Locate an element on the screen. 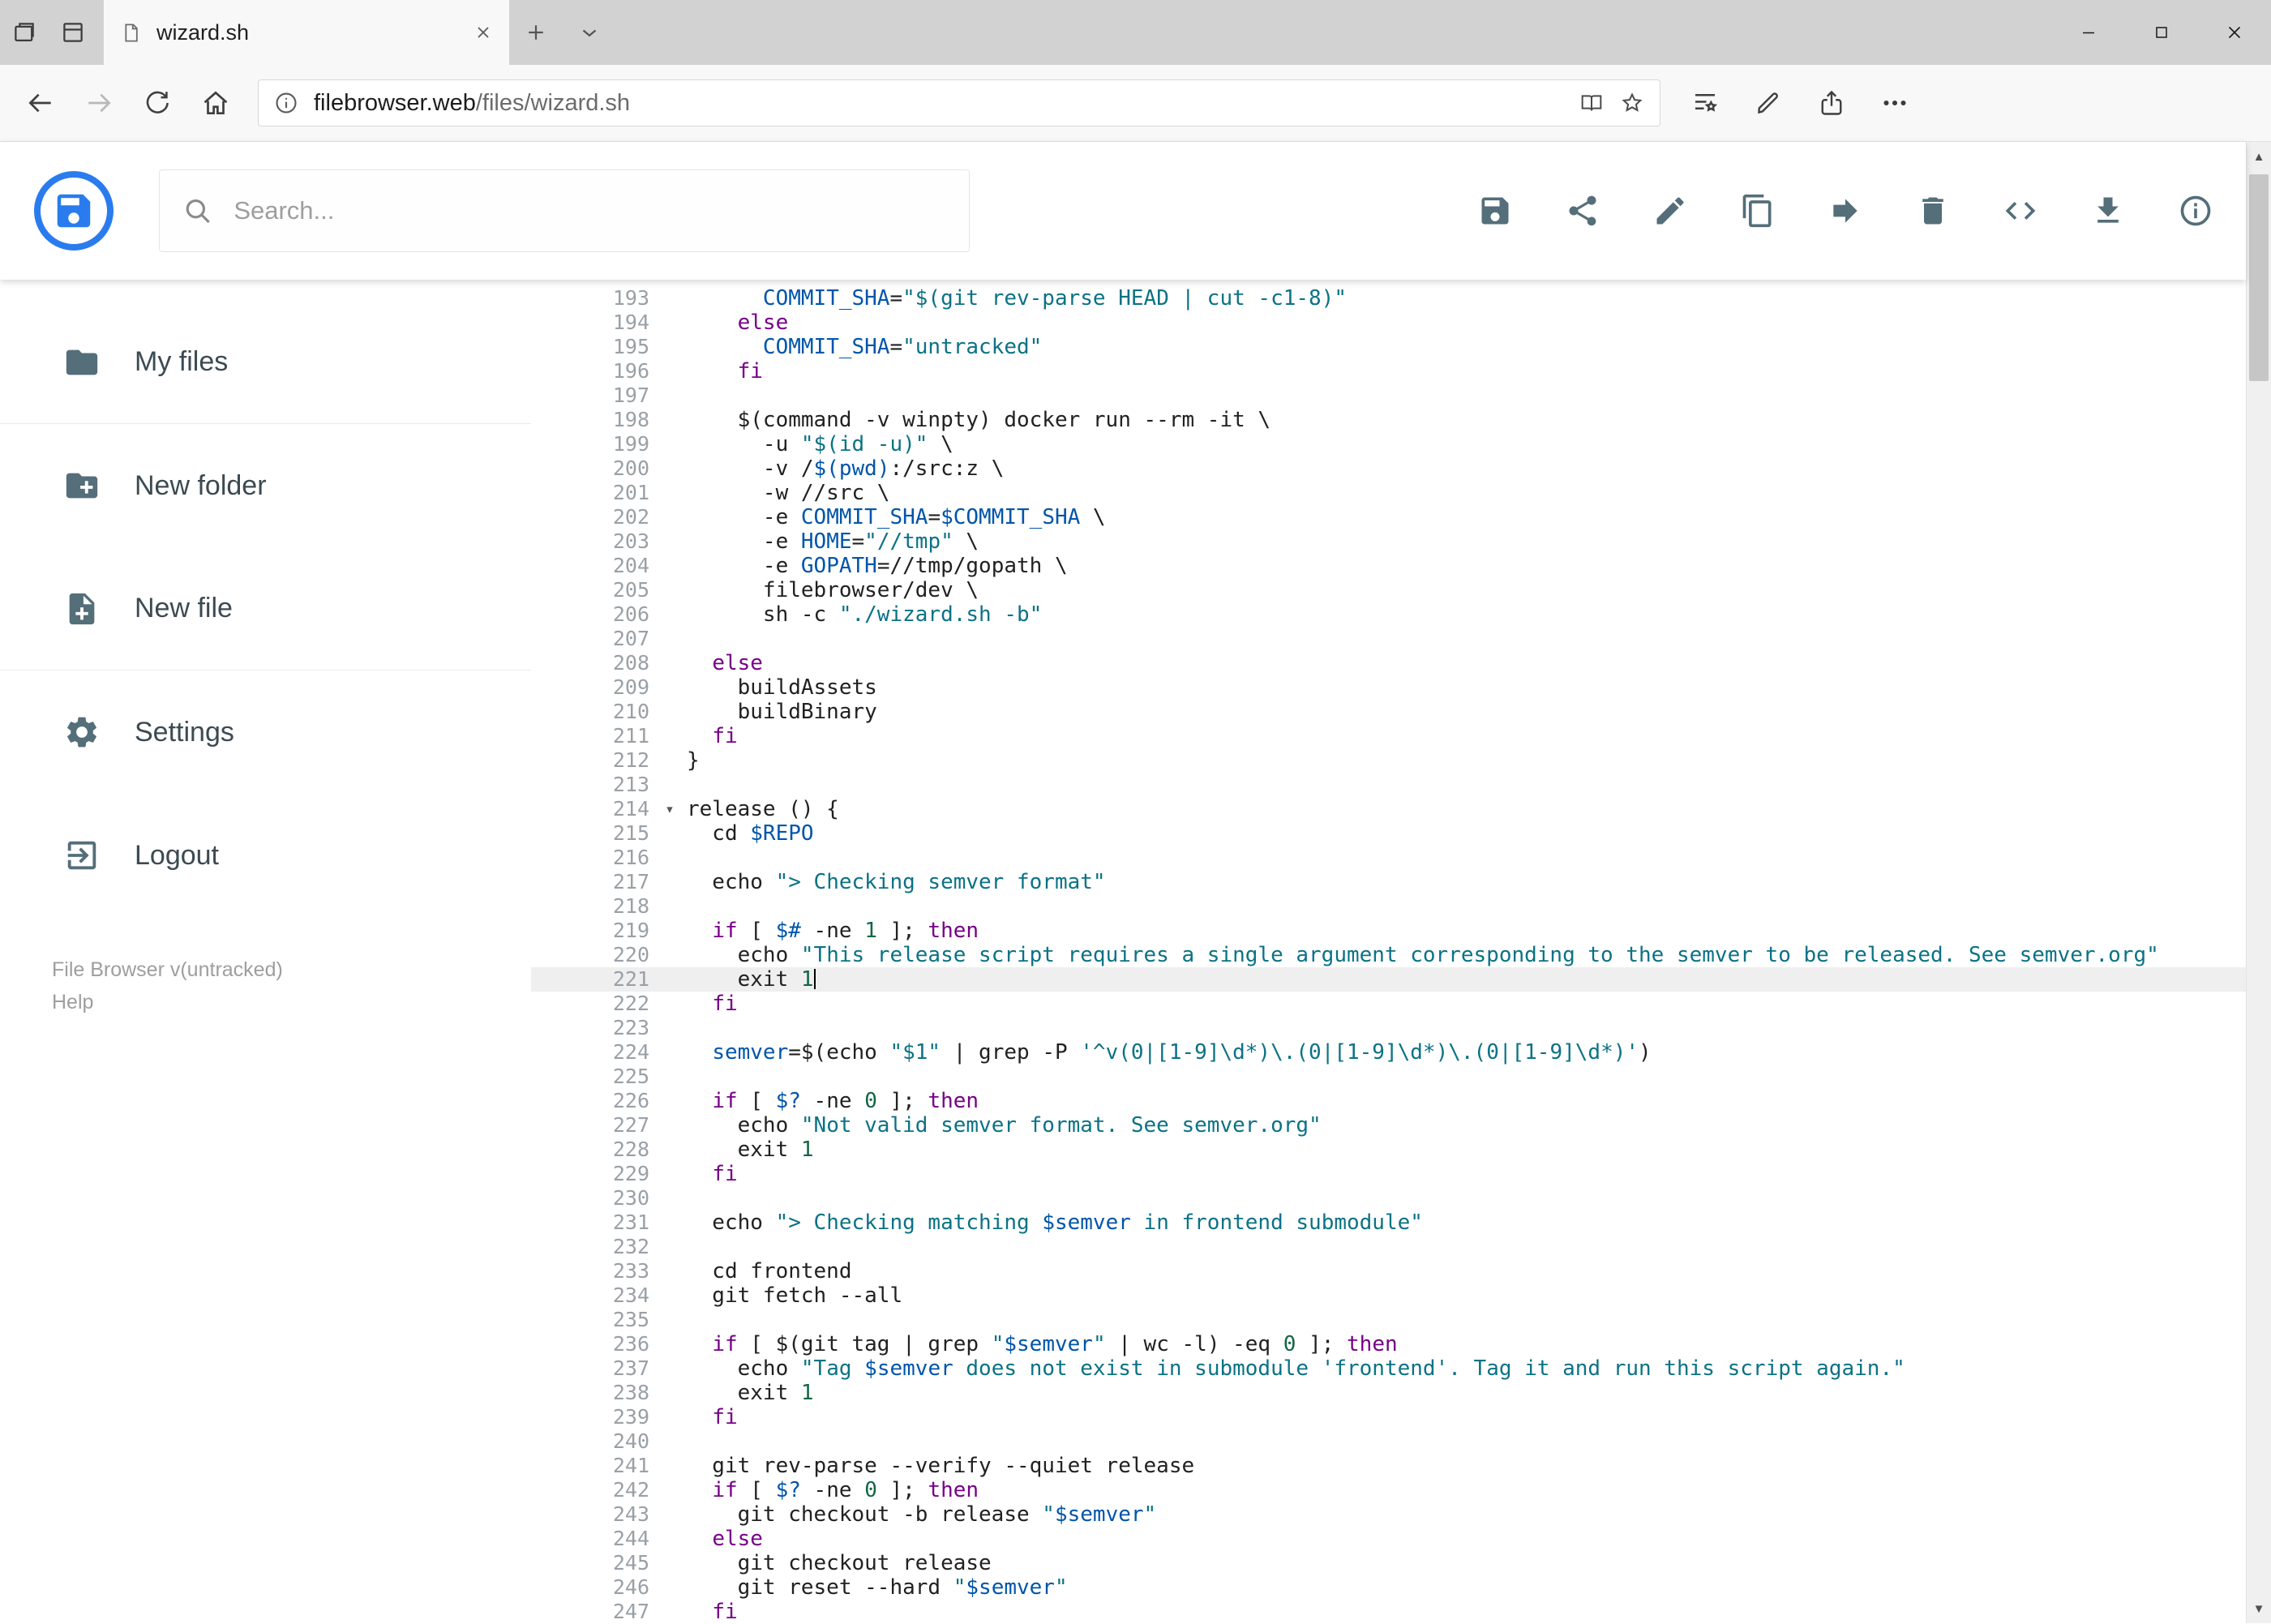  code-line-222: 222 fi is located at coordinates (1388, 1004).